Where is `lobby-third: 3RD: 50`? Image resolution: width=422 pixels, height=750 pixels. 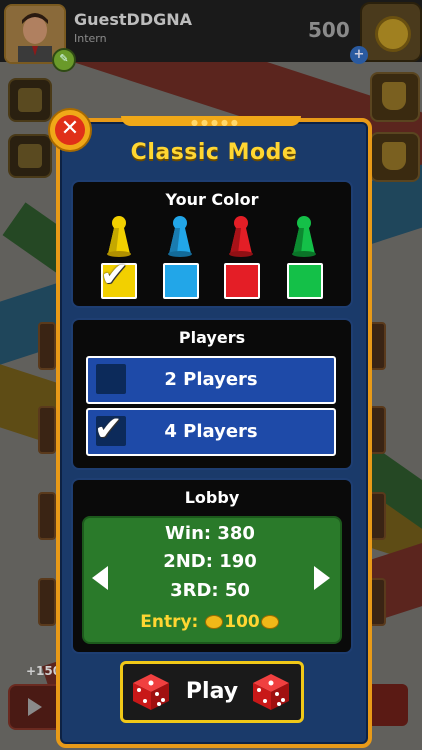 lobby-third: 3RD: 50 is located at coordinates (210, 590).